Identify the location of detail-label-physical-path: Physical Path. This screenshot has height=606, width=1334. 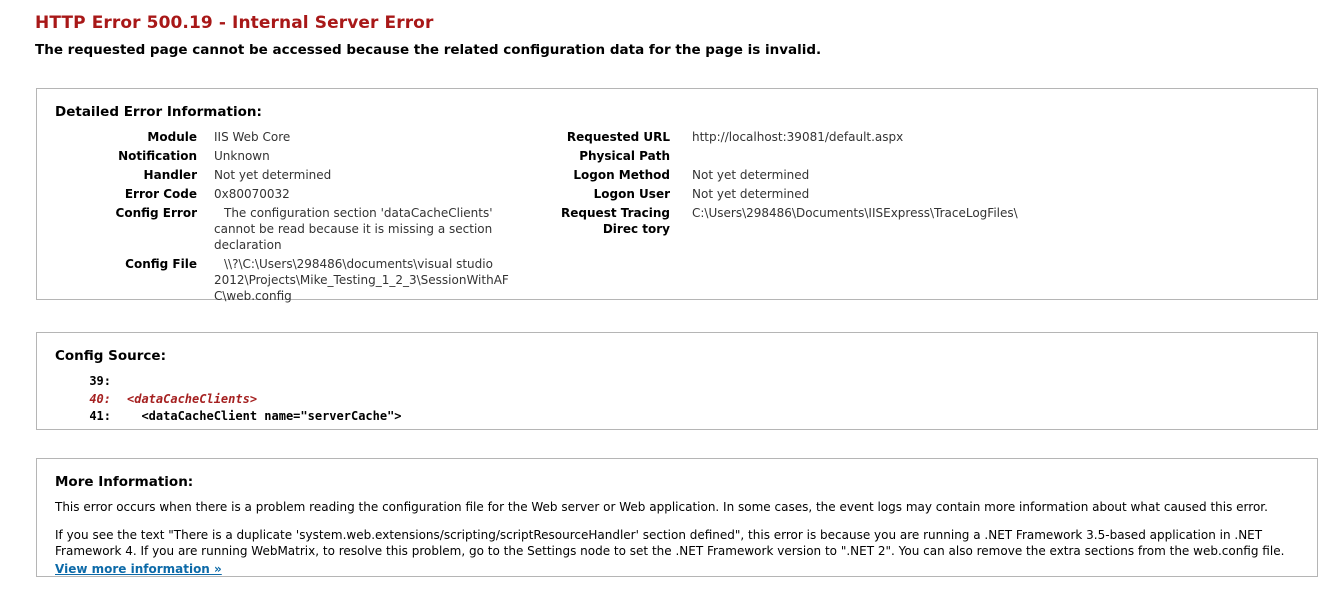
(624, 156).